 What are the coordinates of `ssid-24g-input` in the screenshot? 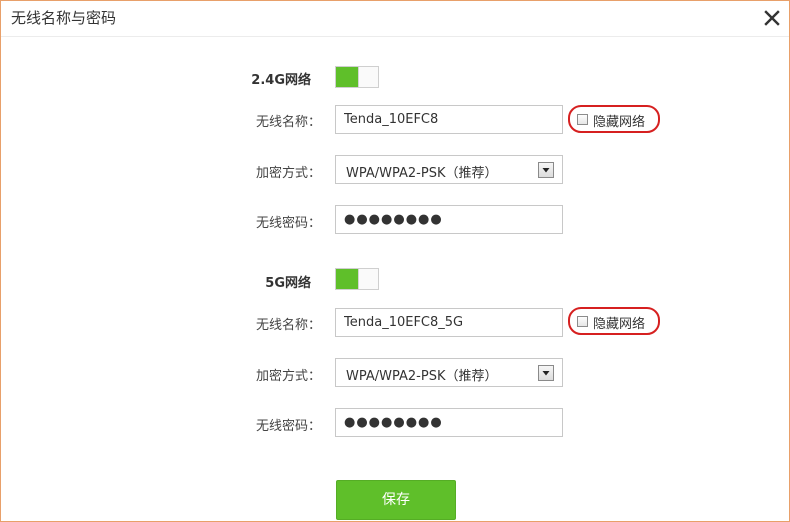 It's located at (449, 119).